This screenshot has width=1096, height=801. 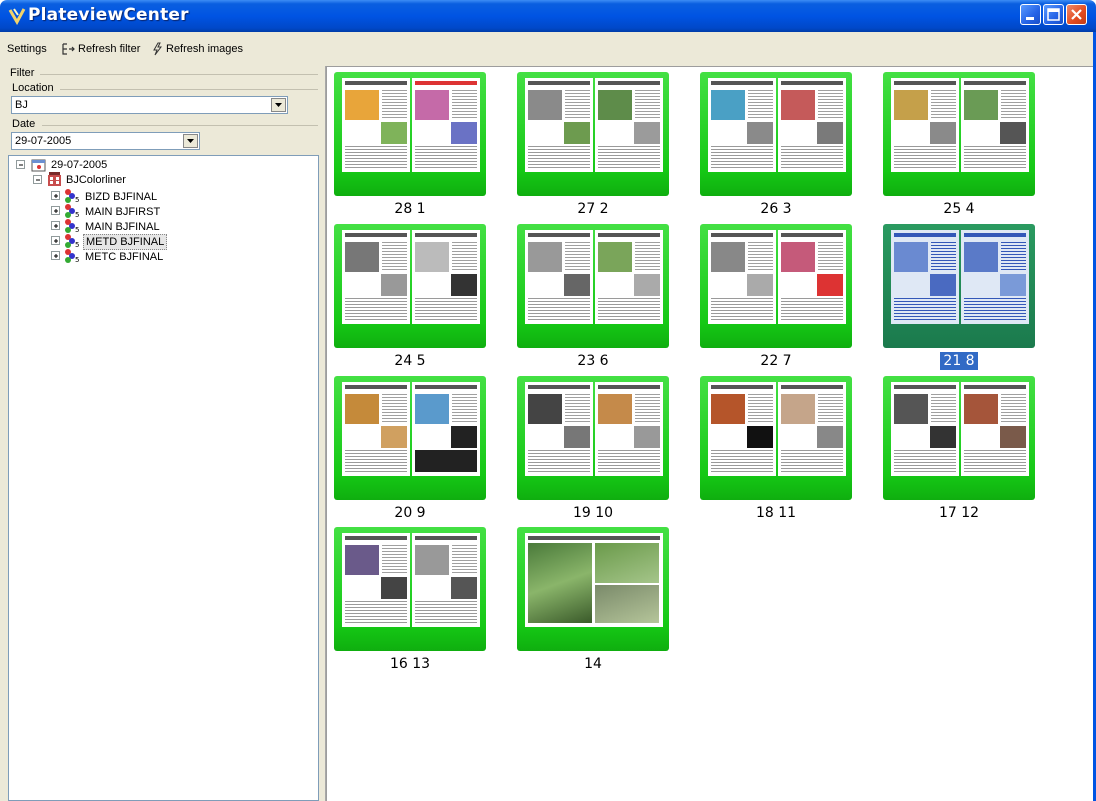 I want to click on tree-edition-node: BIZD BJFINAL, so click(x=121, y=197).